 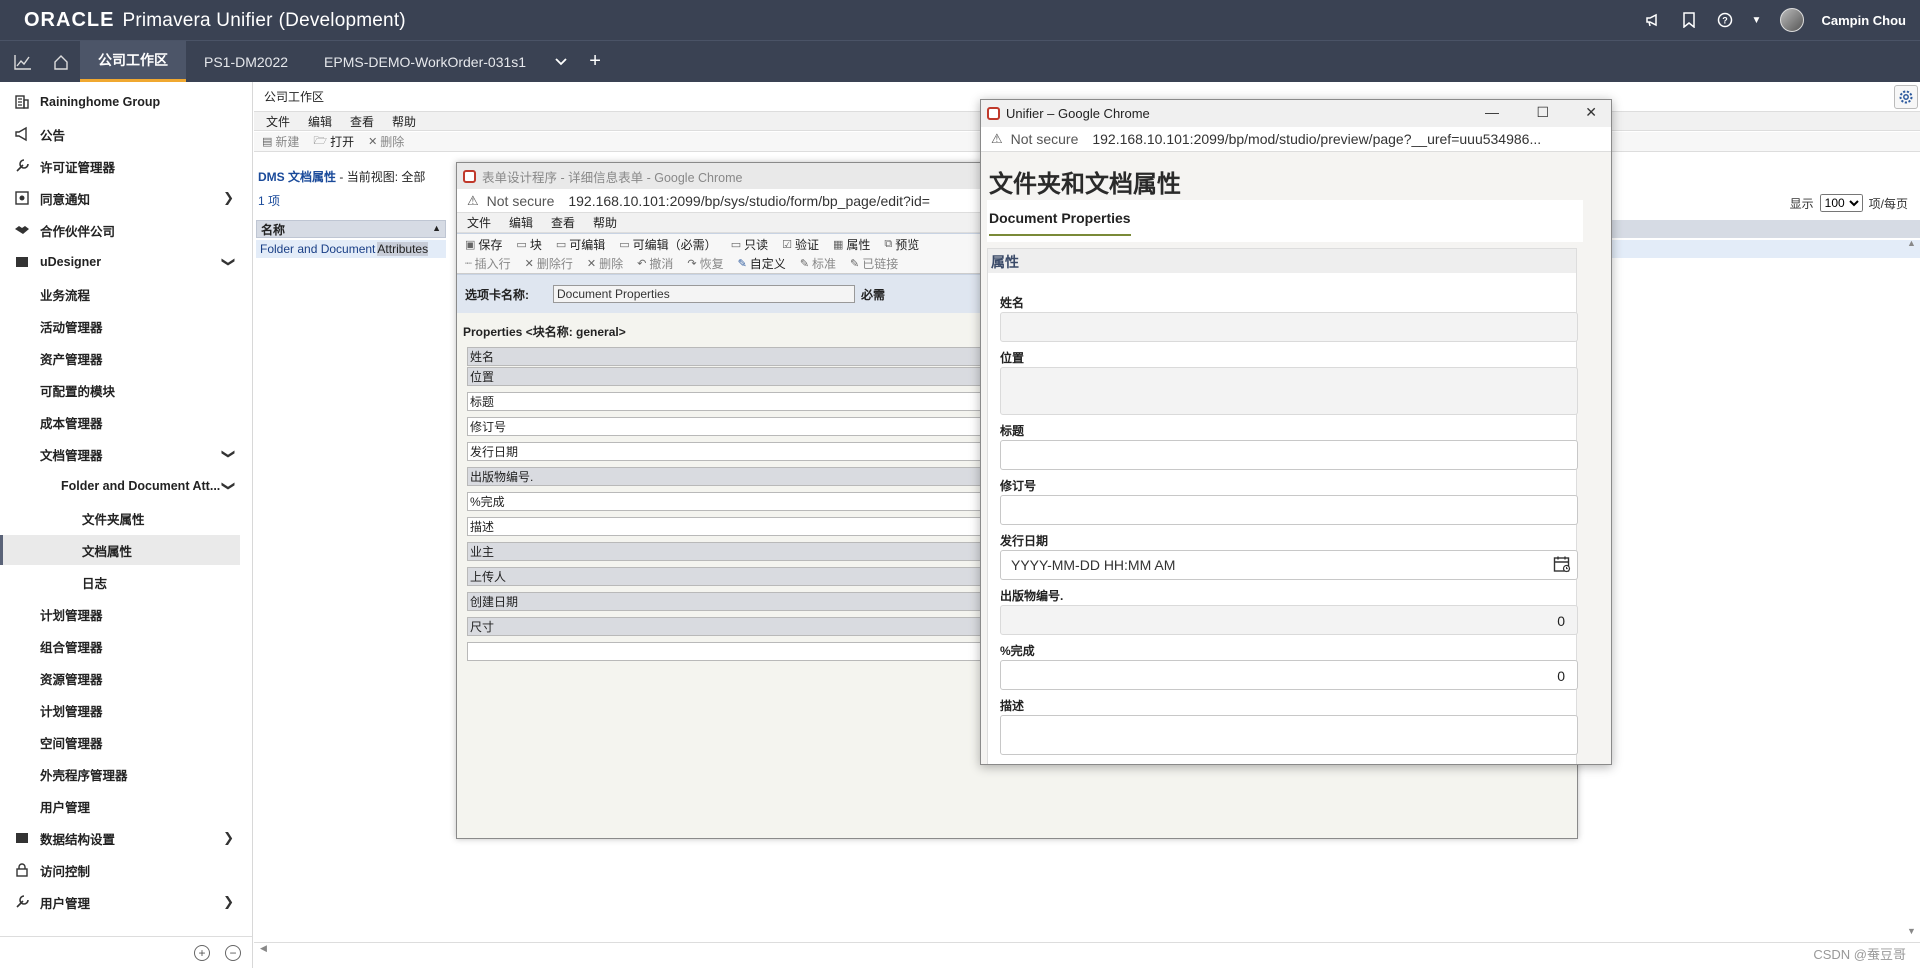 I want to click on form-row-issue-date: 发行日期, so click(x=727, y=451).